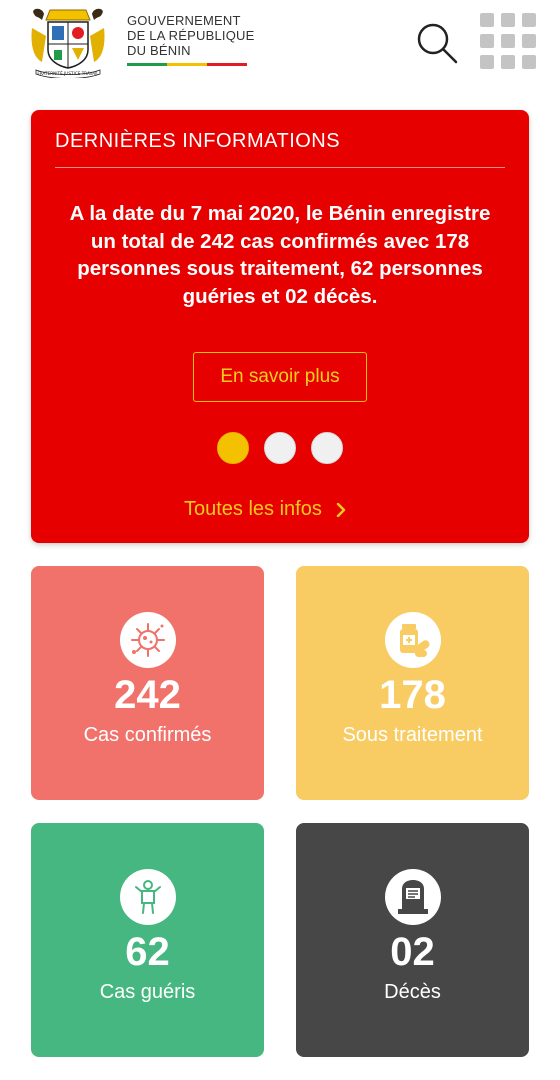 This screenshot has height=1080, width=560. I want to click on svg-text: FRATERNITÉ JUSTICE TRAVAIL, so click(68, 73).